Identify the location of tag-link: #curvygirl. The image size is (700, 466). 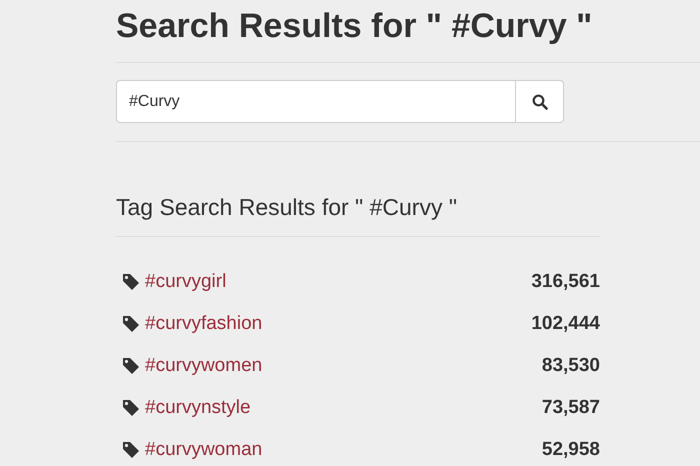
(185, 282).